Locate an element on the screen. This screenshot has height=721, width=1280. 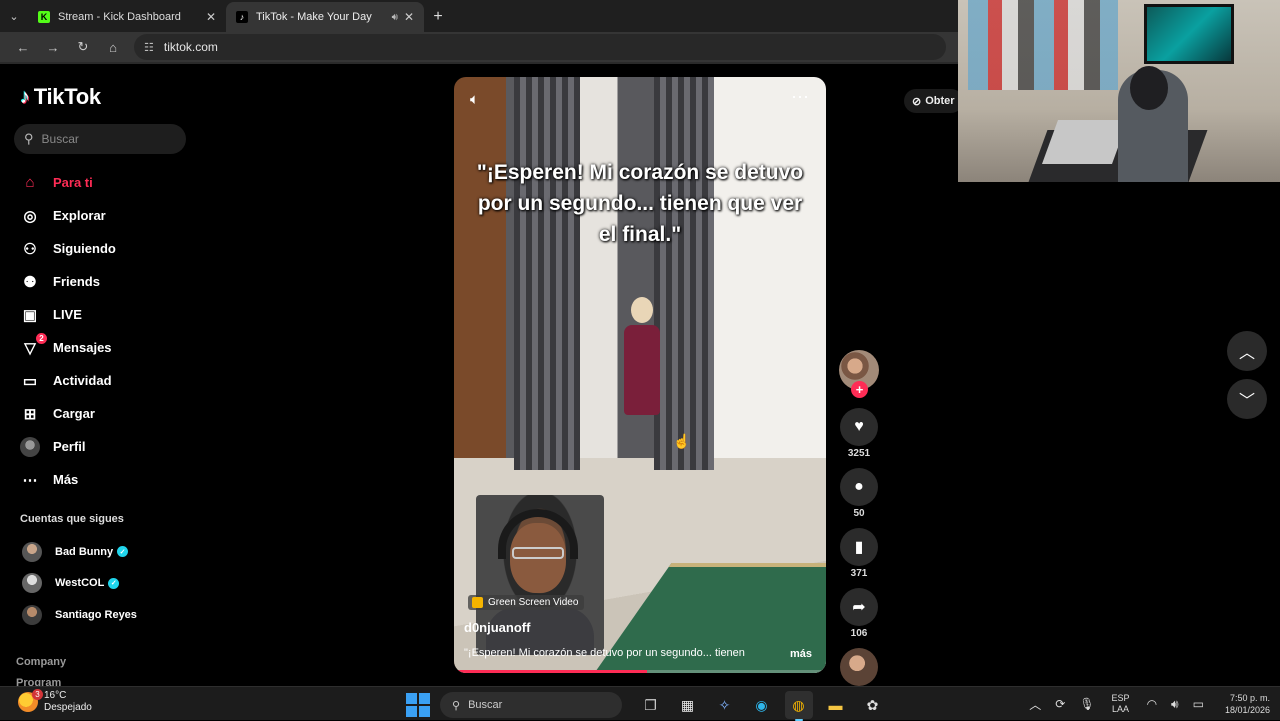
back-button: ← is located at coordinates (23, 47).